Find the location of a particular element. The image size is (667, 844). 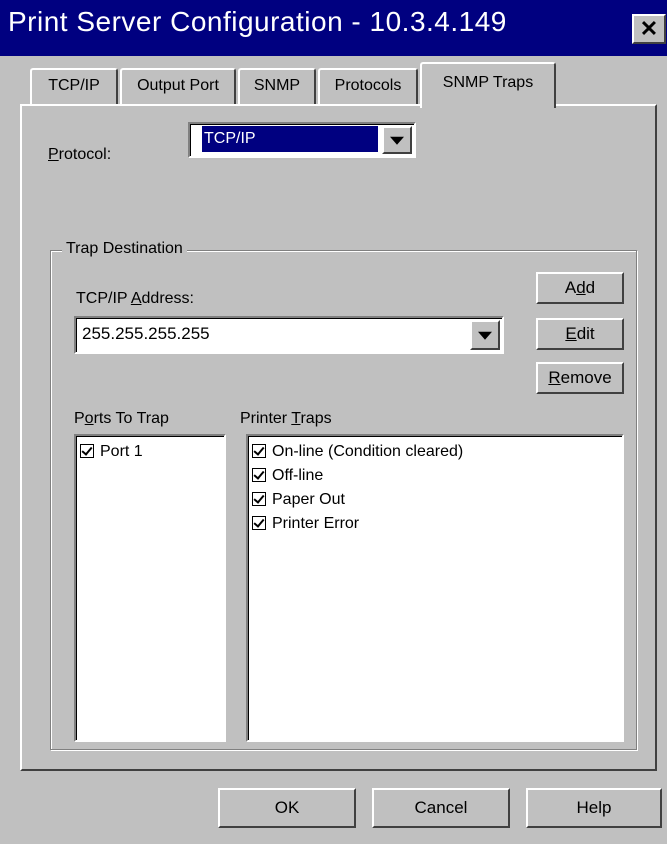

address-label: TCP/IP Address: is located at coordinates (135, 298).